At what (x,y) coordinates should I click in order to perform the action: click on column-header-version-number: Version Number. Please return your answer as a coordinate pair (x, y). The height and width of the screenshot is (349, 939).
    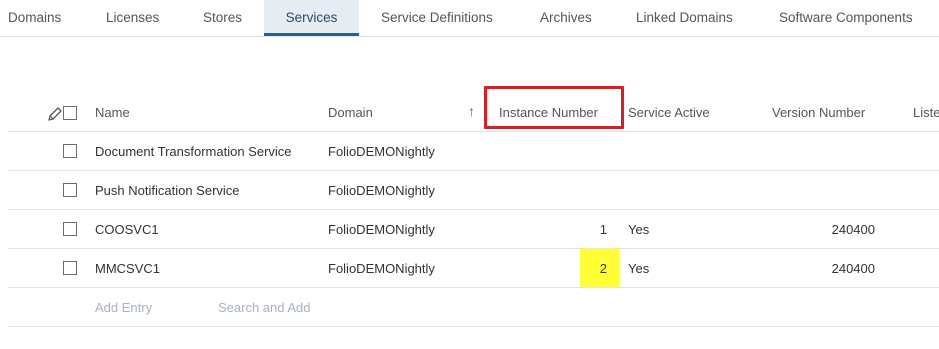
    Looking at the image, I should click on (818, 112).